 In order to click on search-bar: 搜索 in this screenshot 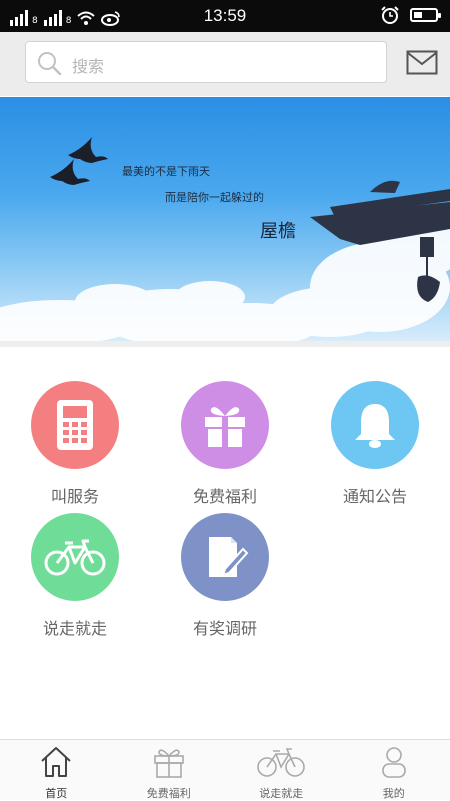, I will do `click(225, 64)`.